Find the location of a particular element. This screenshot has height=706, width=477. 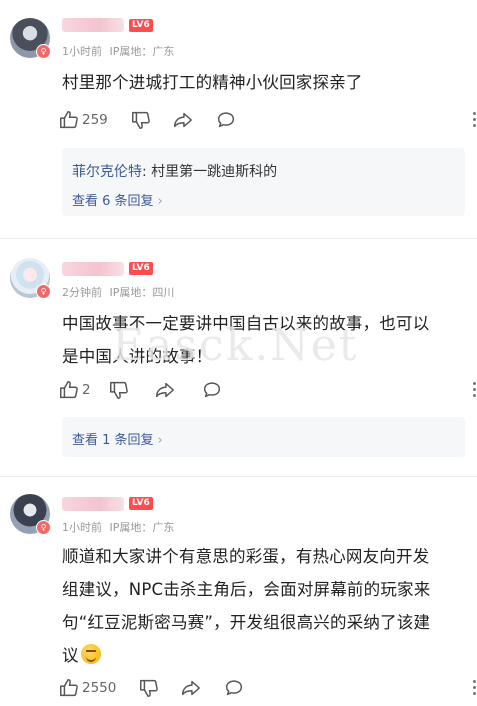

view-replies-link: 查看 1 条回复 › is located at coordinates (117, 438).